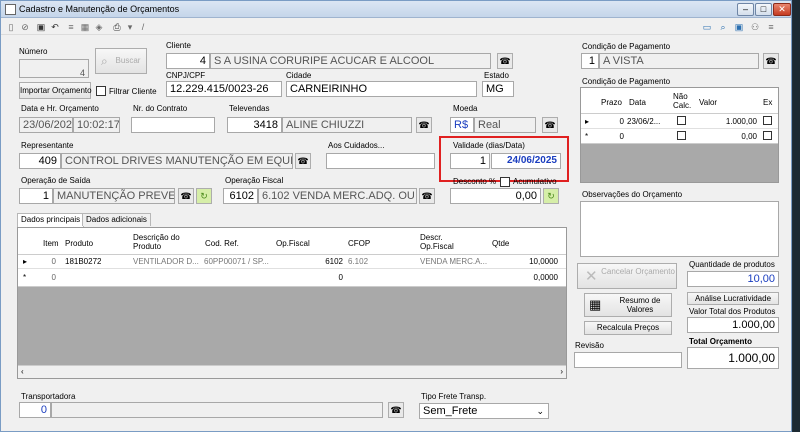 Image resolution: width=800 pixels, height=432 pixels. I want to click on operacao-fiscal-code-field: 6102, so click(240, 196).